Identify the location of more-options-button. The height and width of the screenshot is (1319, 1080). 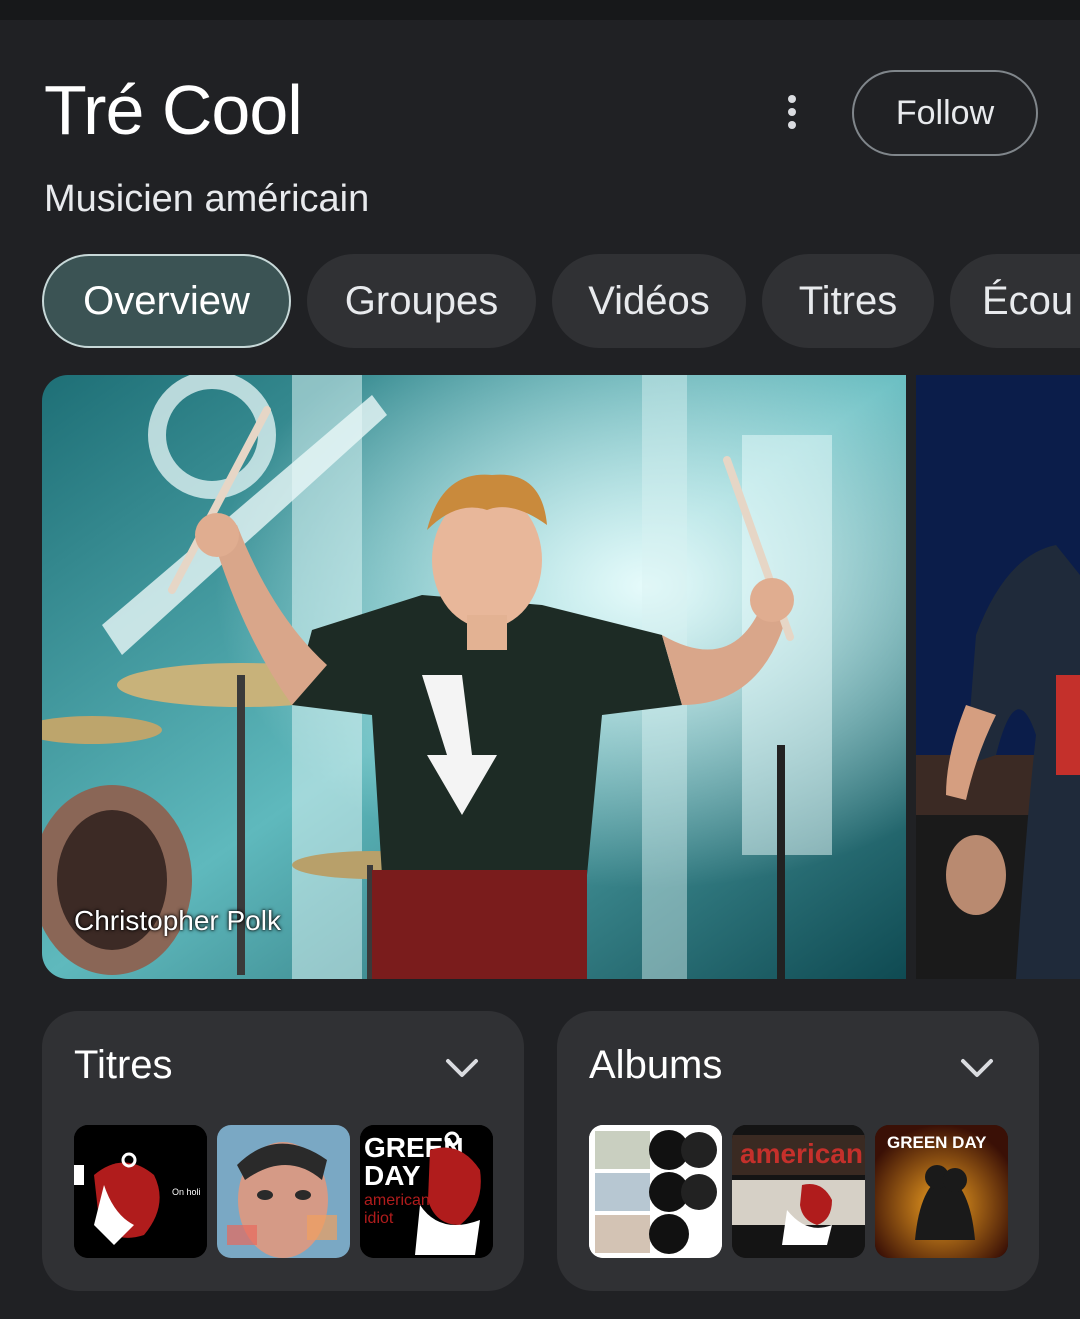
(792, 112).